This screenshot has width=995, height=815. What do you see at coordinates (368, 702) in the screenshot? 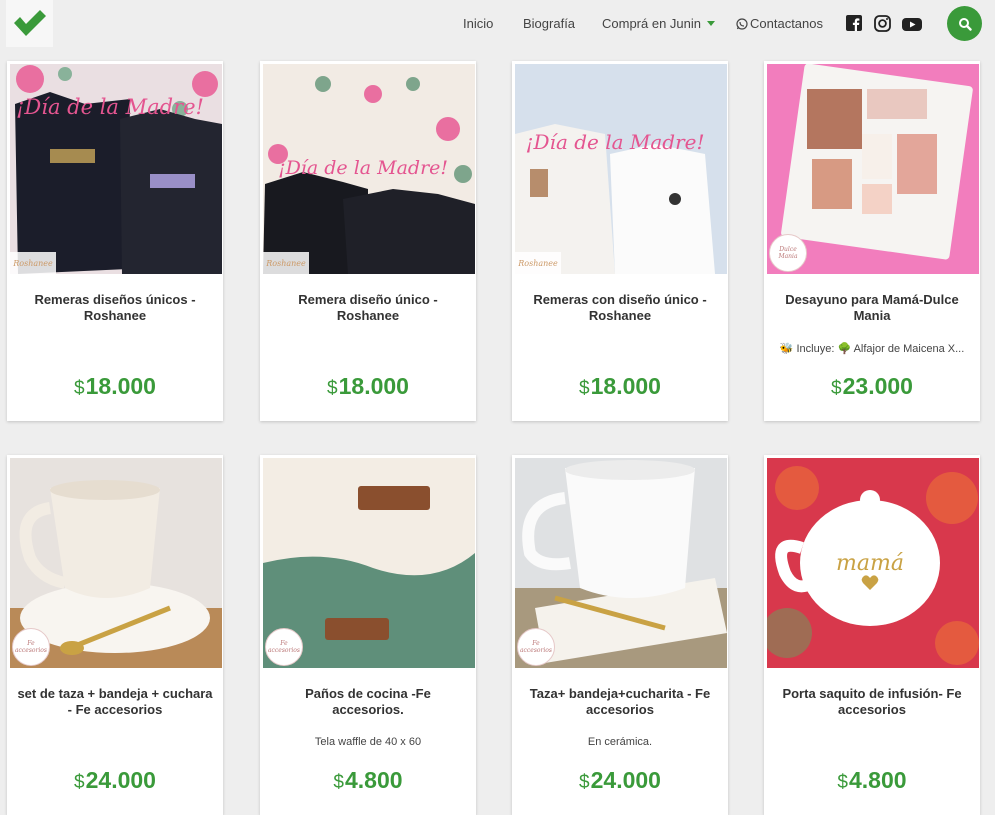
I see `product-title: Paños de cocina -Fe accesorios.` at bounding box center [368, 702].